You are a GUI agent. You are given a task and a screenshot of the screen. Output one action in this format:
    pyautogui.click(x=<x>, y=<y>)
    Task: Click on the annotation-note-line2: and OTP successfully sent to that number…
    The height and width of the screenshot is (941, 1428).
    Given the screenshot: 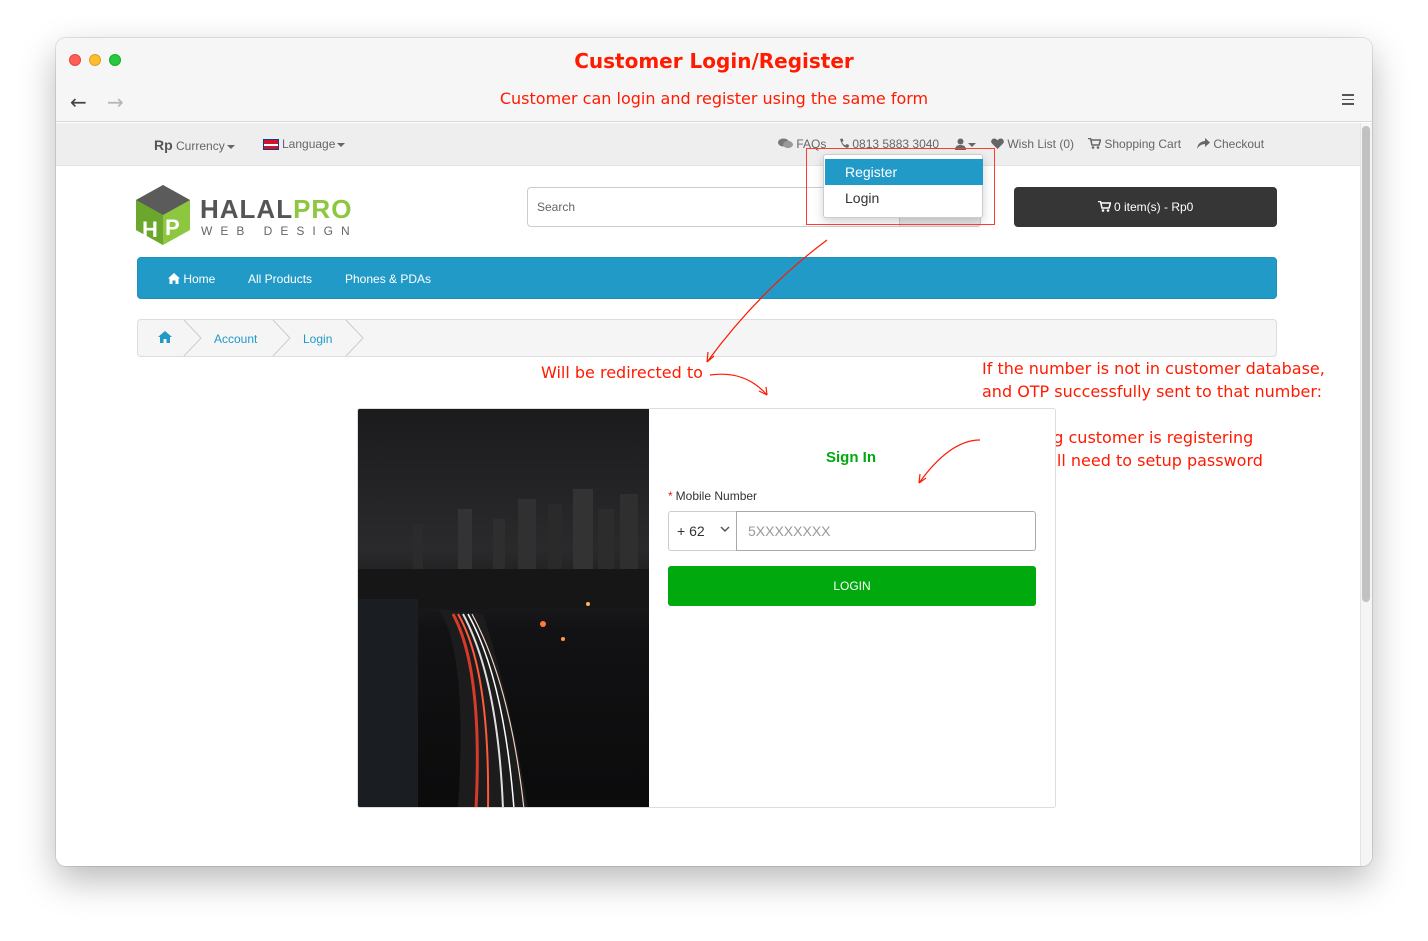 What is the action you would take?
    pyautogui.click(x=1152, y=391)
    